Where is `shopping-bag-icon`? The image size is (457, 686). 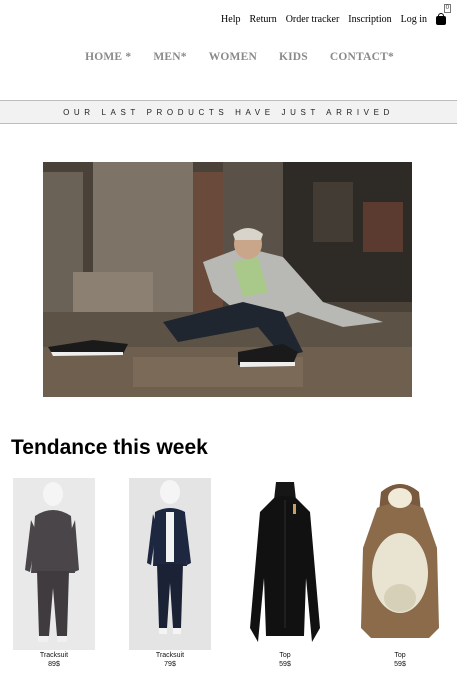
shopping-bag-icon is located at coordinates (441, 20).